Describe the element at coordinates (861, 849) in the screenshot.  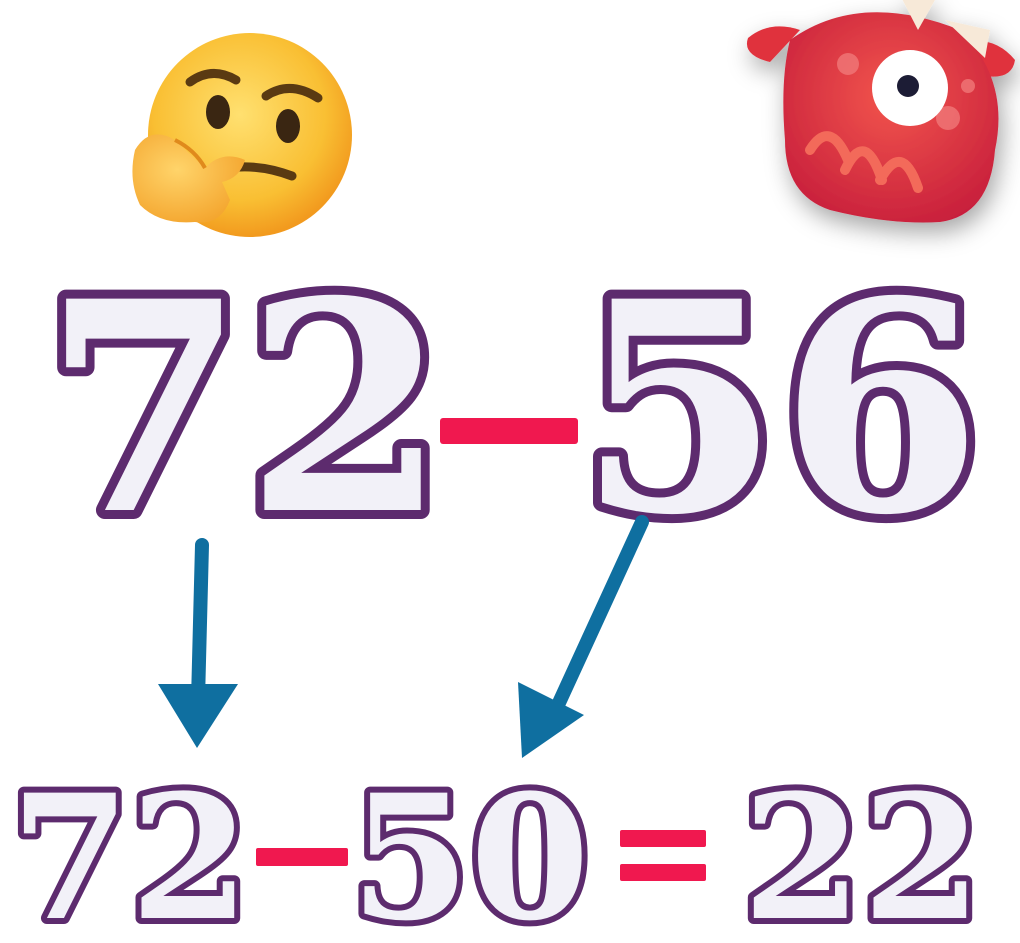
I see `solution-result: 22` at that location.